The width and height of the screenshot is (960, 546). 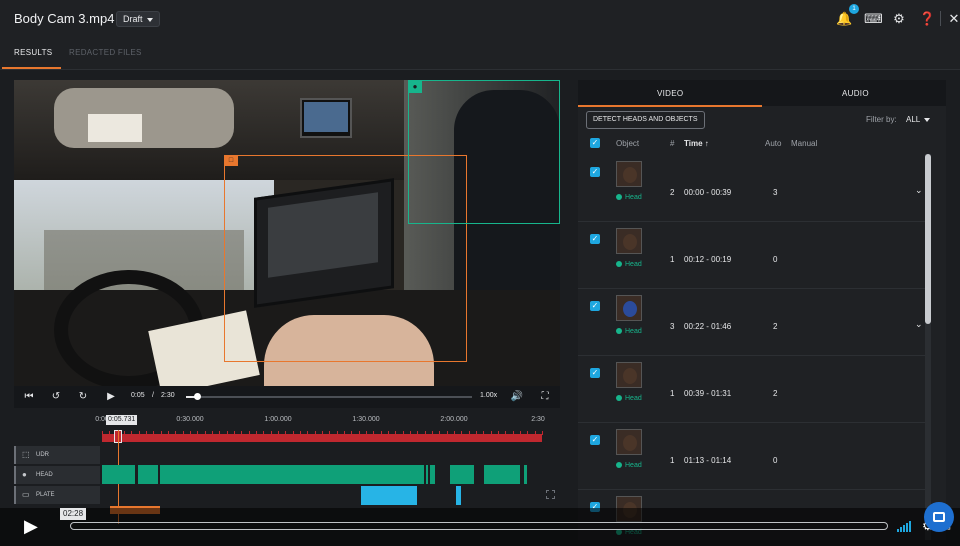 I want to click on results-scrollbar, so click(x=928, y=347).